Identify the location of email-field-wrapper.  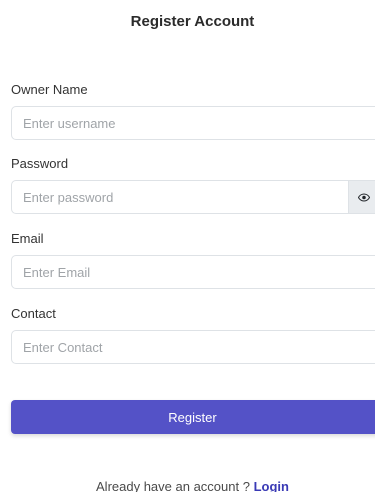
(193, 272).